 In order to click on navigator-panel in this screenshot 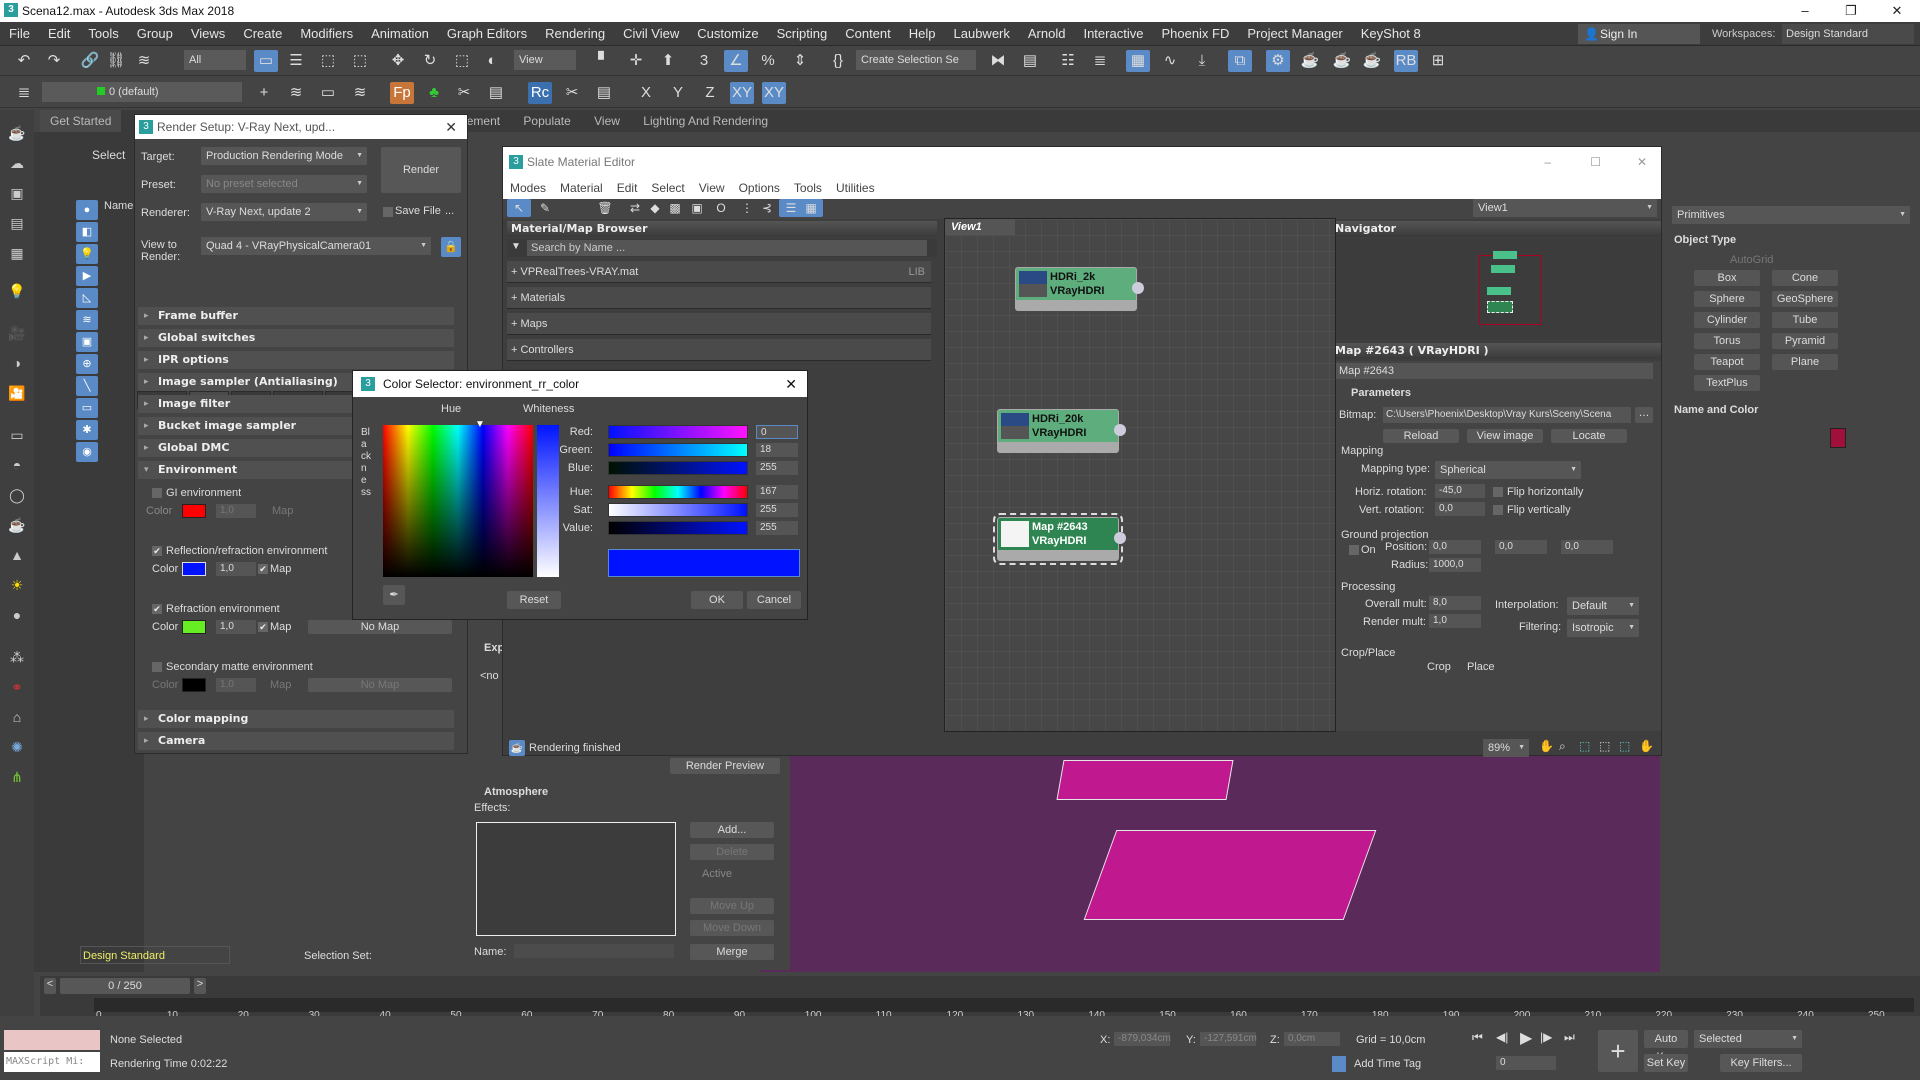, I will do `click(1496, 289)`.